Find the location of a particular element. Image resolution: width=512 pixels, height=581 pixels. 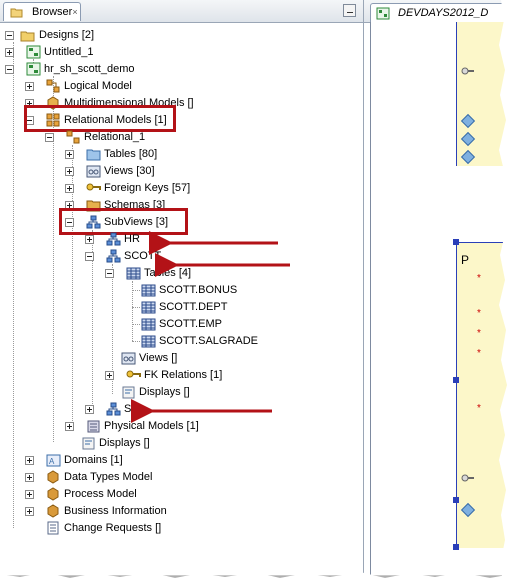

torn-edge-bottom is located at coordinates (256, 576).